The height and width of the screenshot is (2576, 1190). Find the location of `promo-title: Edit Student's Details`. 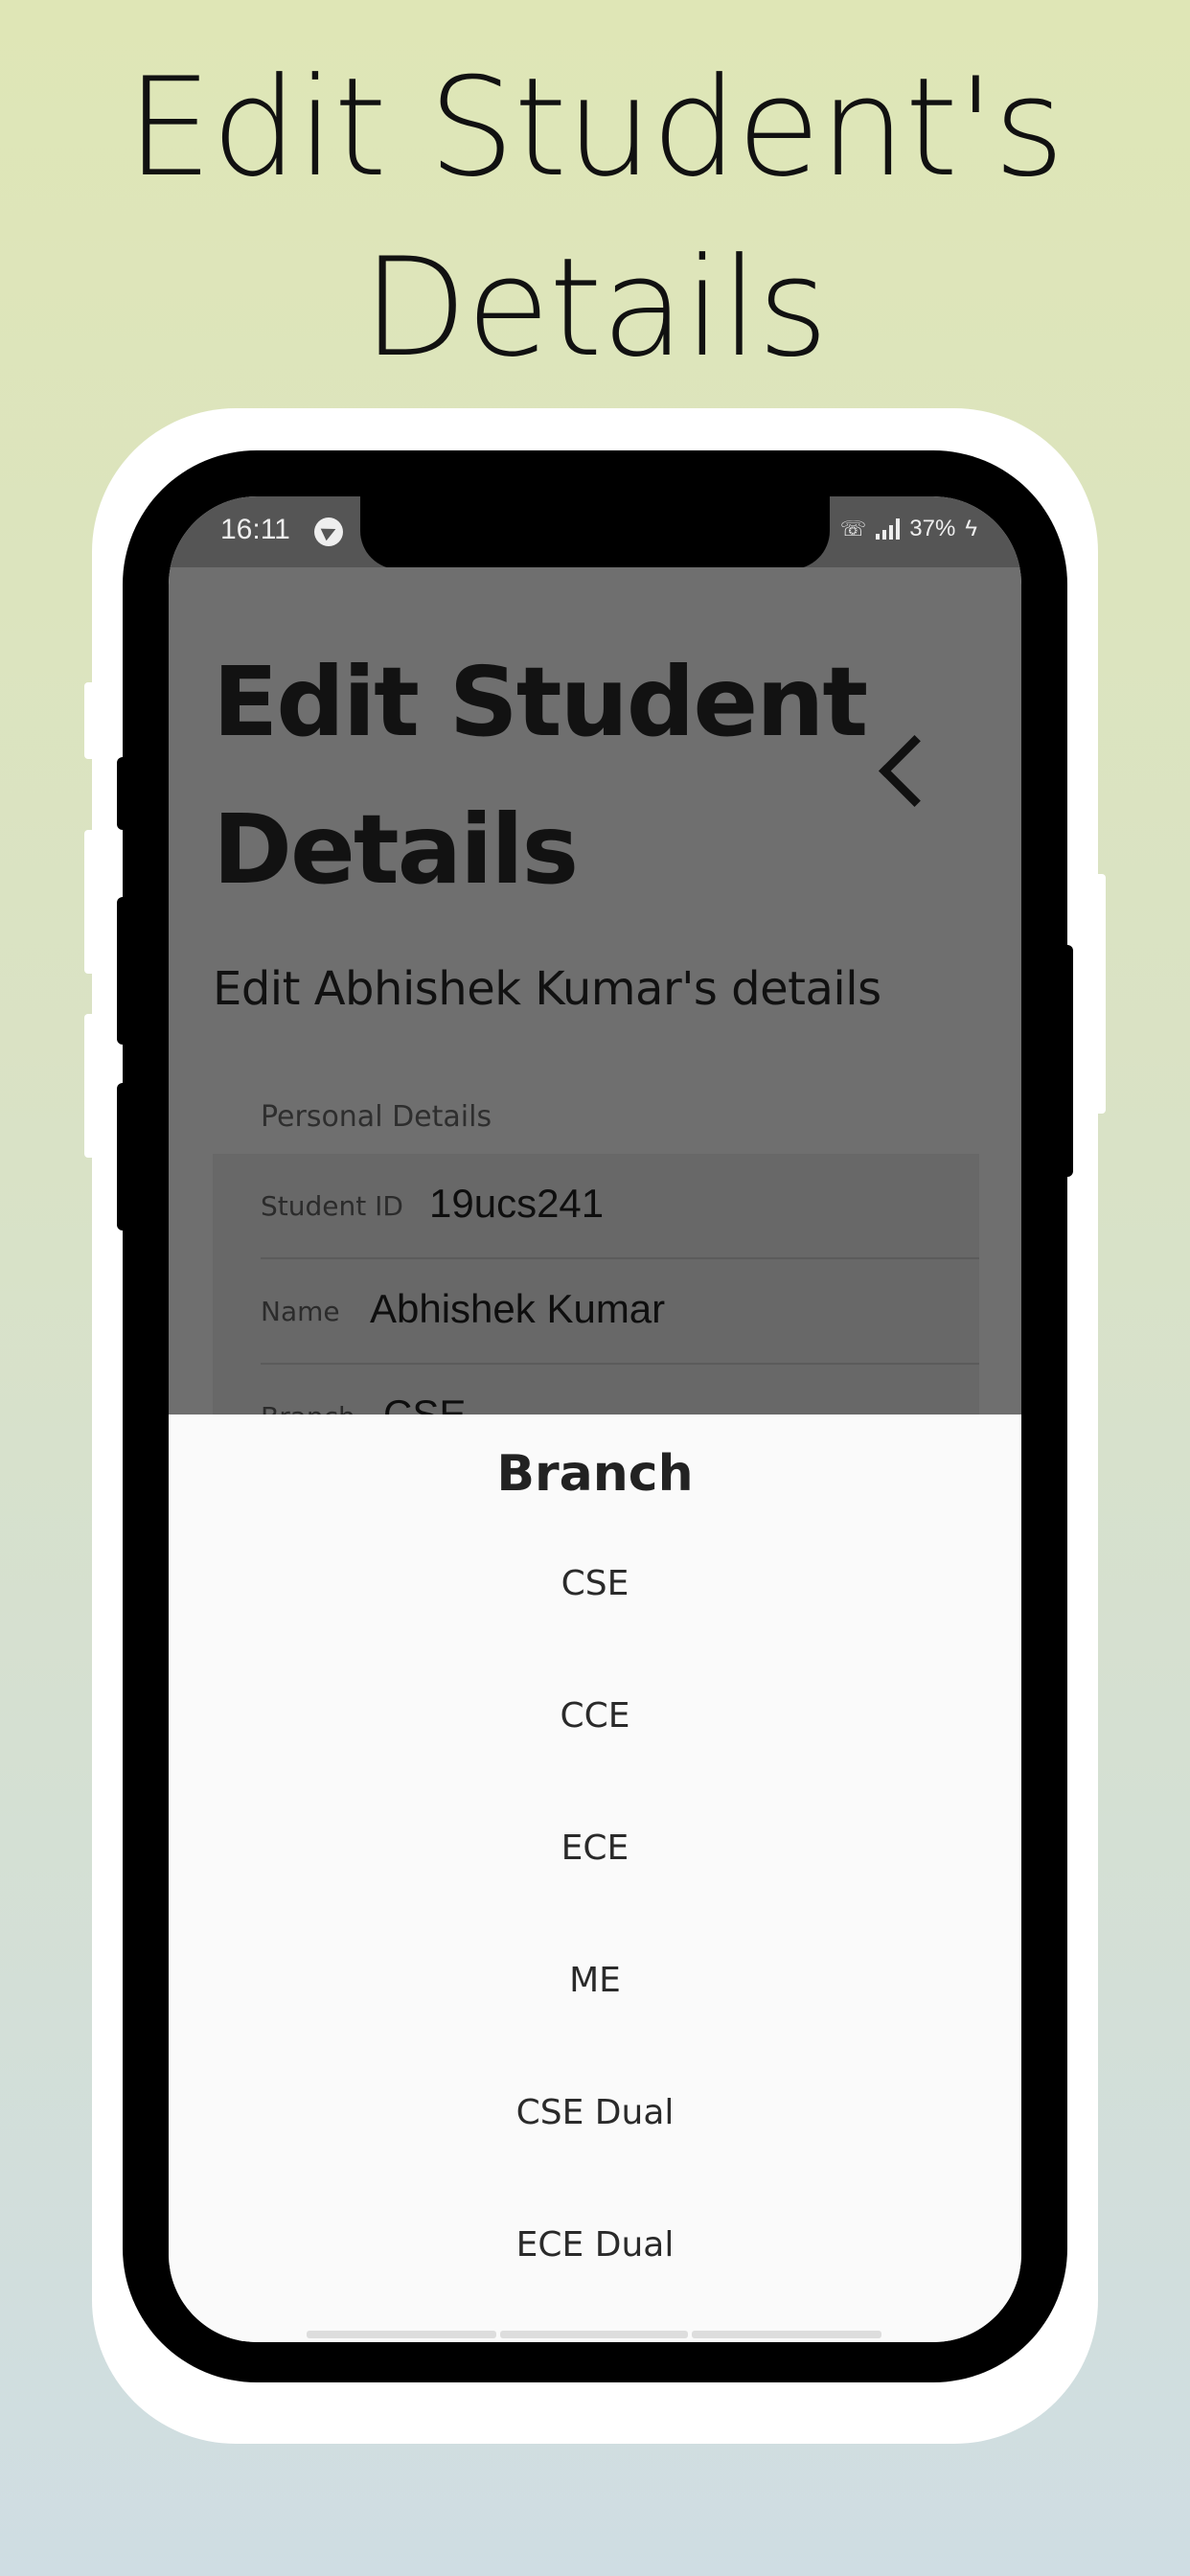

promo-title: Edit Student's Details is located at coordinates (595, 218).